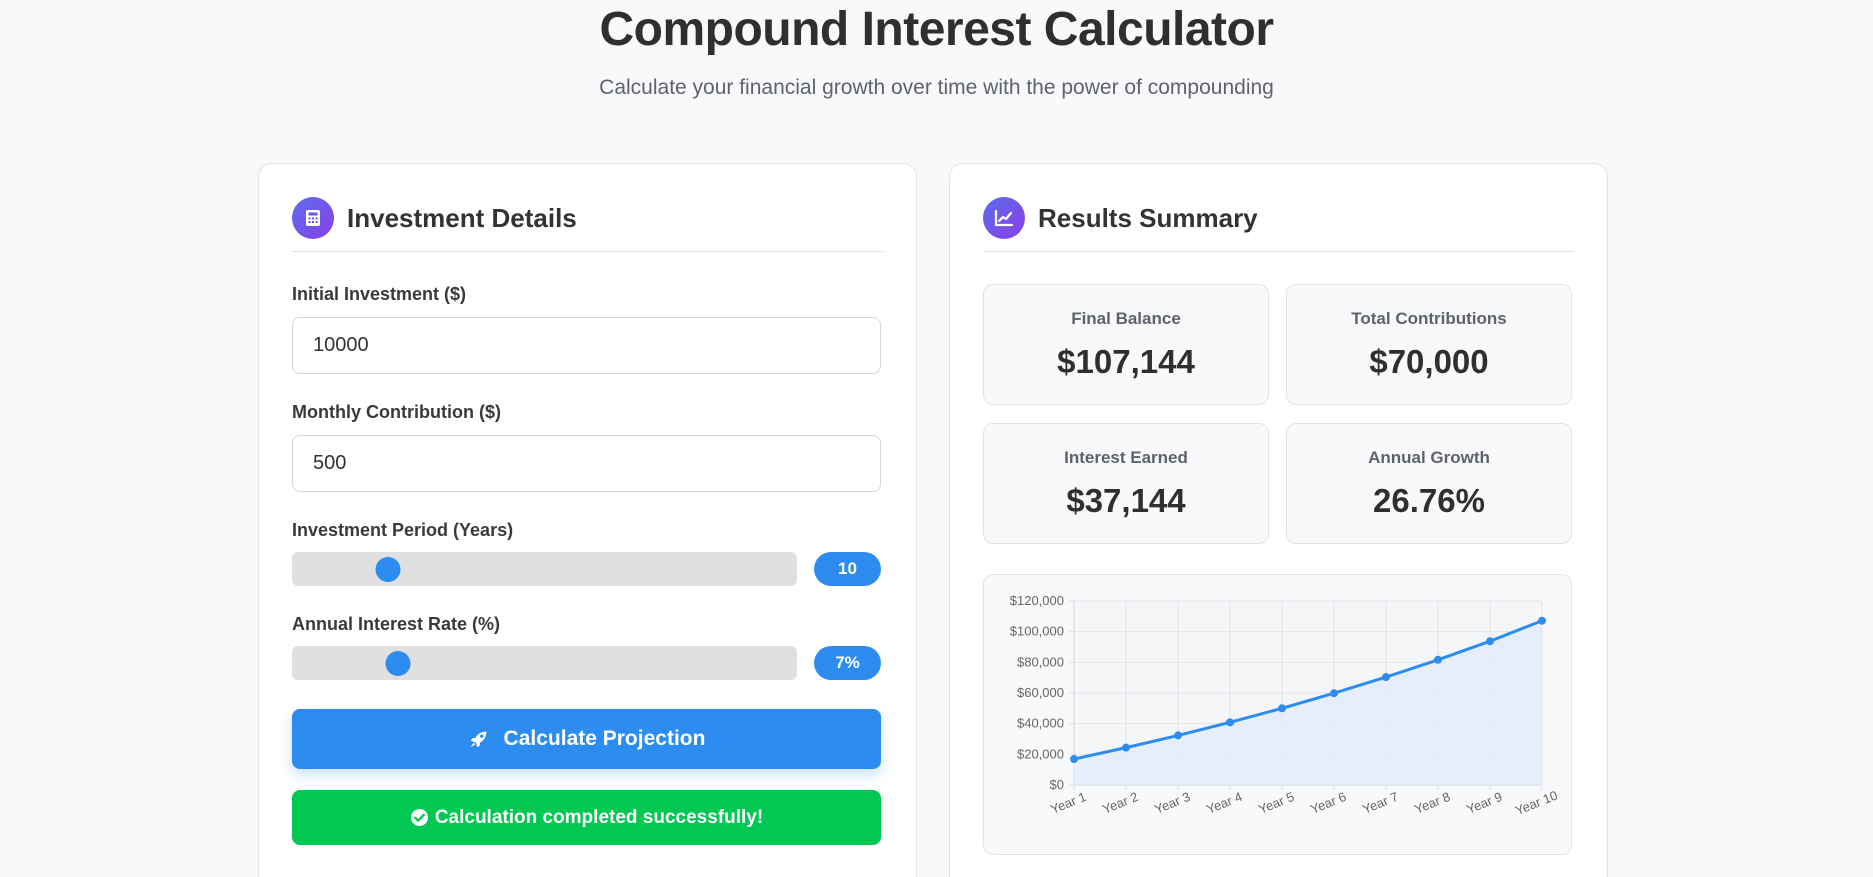 This screenshot has width=1873, height=877. I want to click on x-tick-label: Year 8, so click(1432, 803).